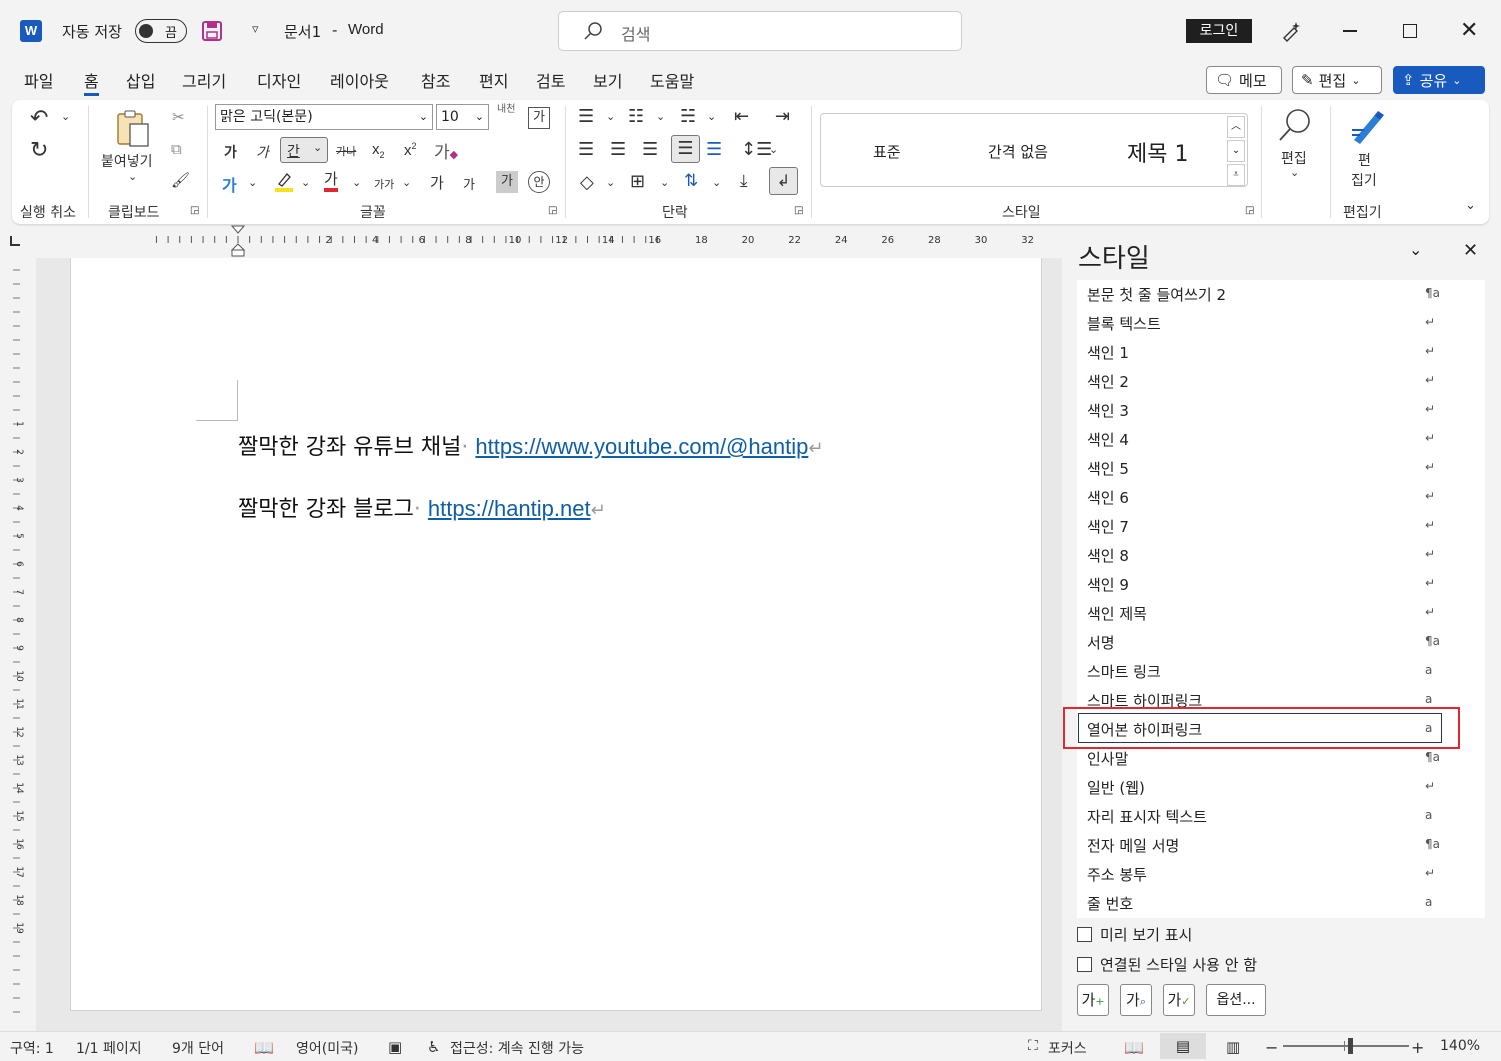 This screenshot has height=1061, width=1501. What do you see at coordinates (378, 150) in the screenshot?
I see `subscript-icon: x2` at bounding box center [378, 150].